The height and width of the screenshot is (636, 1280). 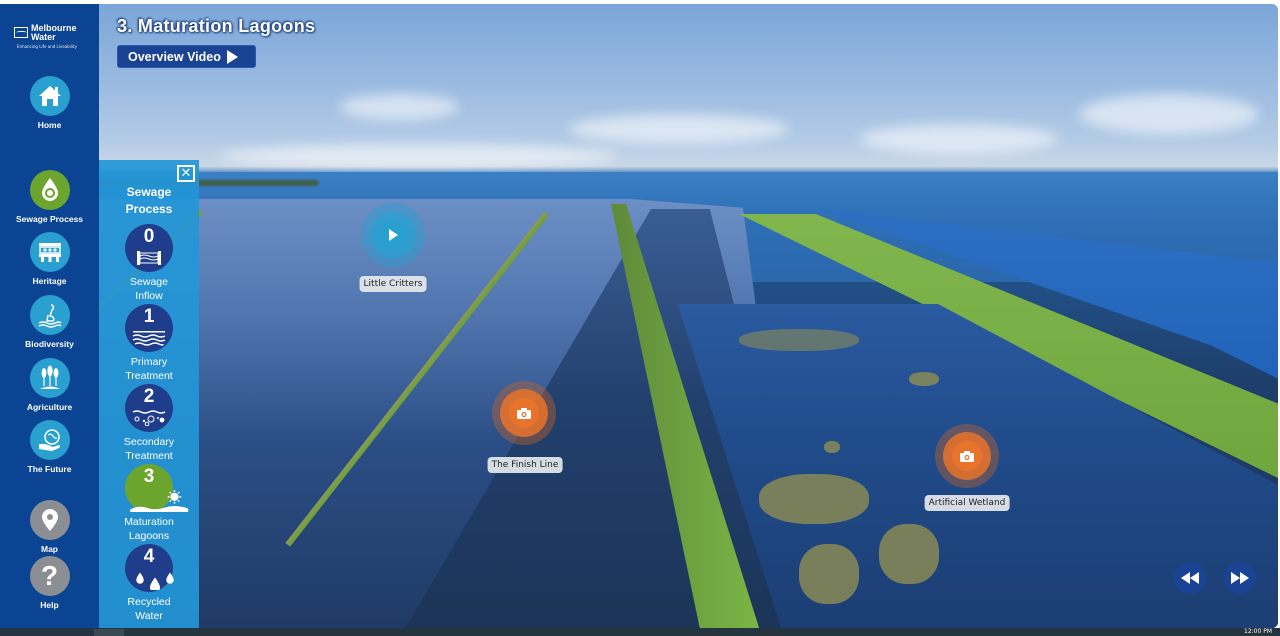 I want to click on sidebar-item-biodiversity: Biodiversity, so click(x=49, y=322).